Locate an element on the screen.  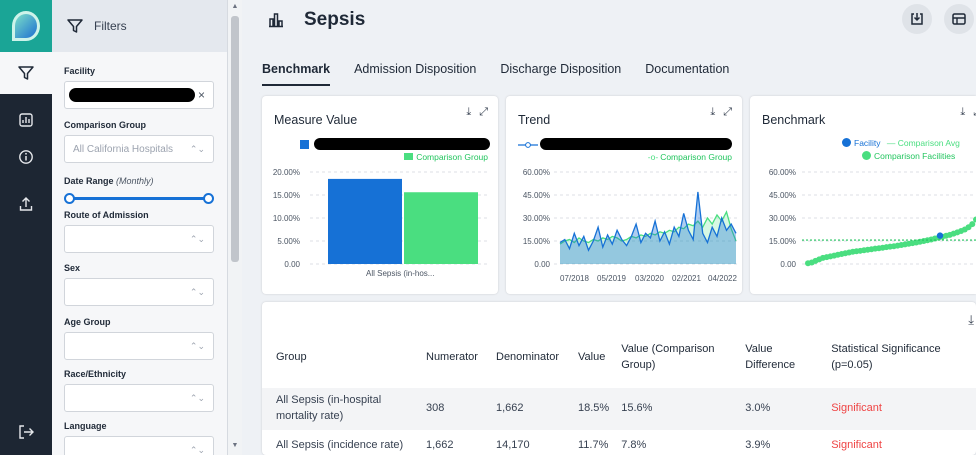
scroll-down-icon: ▼ is located at coordinates (235, 445).